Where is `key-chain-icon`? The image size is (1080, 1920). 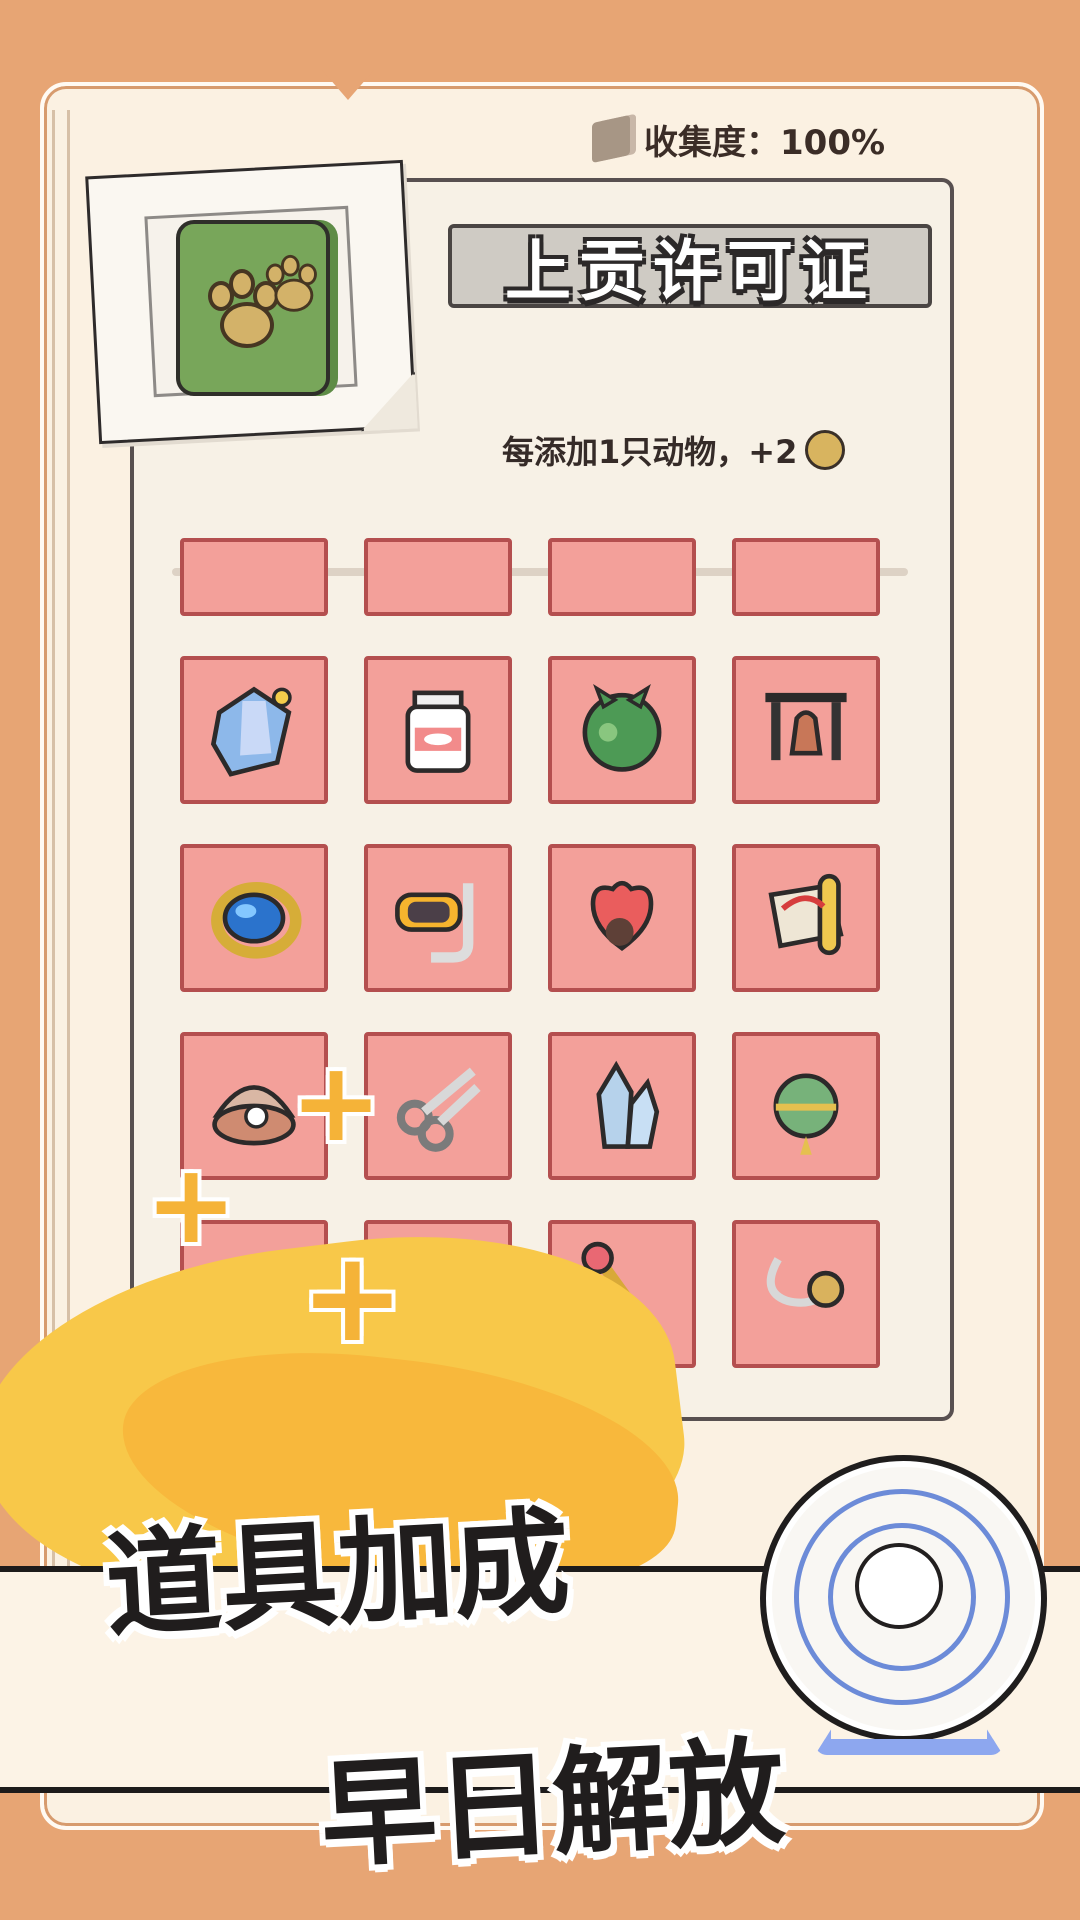 key-chain-icon is located at coordinates (805, 1282).